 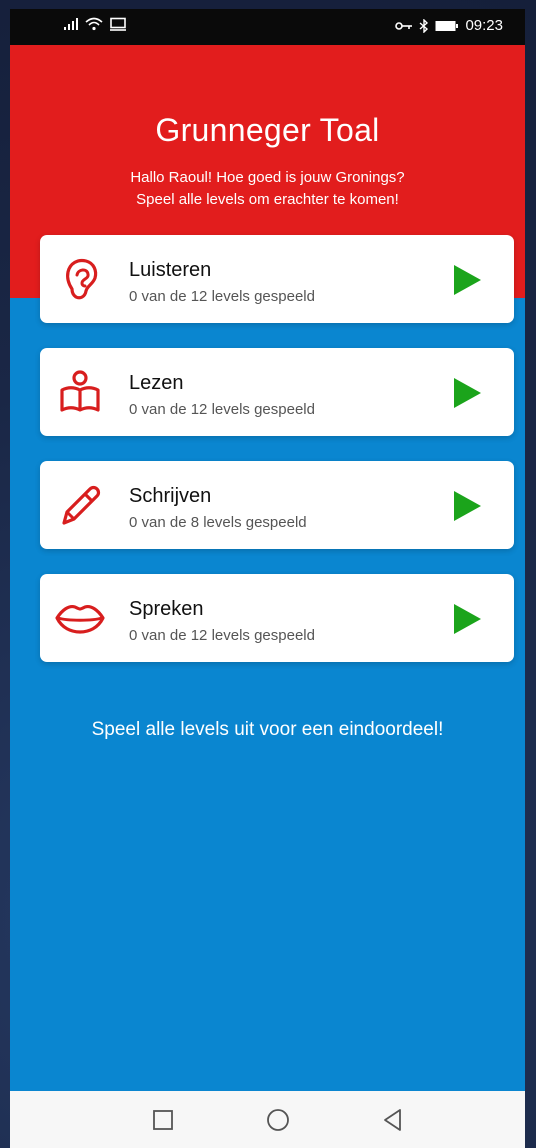 I want to click on app-title: Grunneger Toal, so click(x=267, y=130).